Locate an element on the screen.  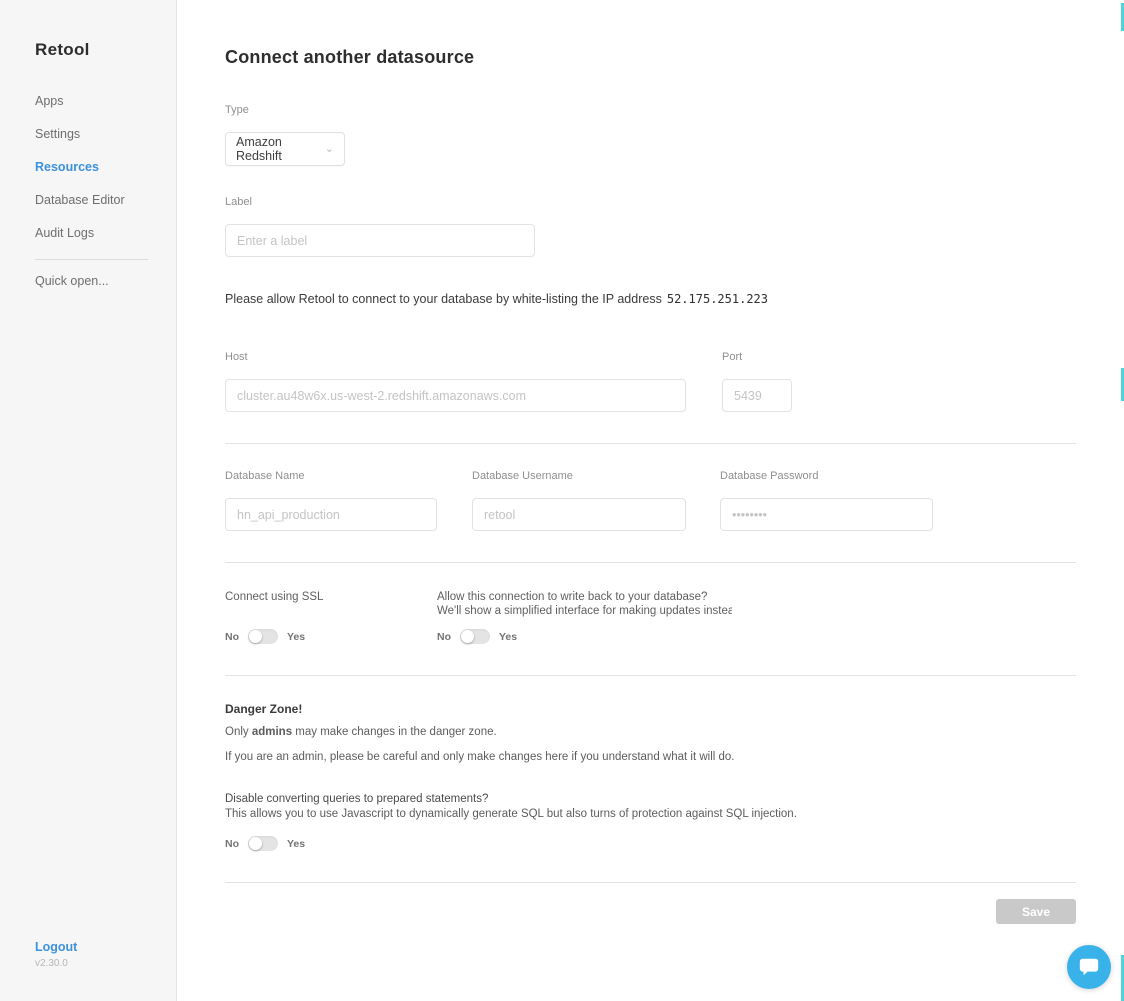
write-back-yes-label: Yes is located at coordinates (508, 636).